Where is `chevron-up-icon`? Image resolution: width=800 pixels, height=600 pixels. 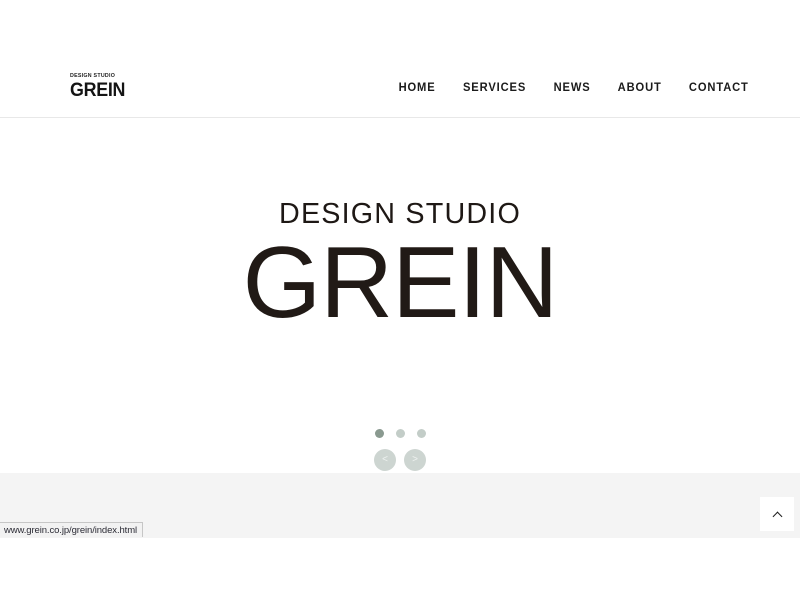 chevron-up-icon is located at coordinates (777, 514).